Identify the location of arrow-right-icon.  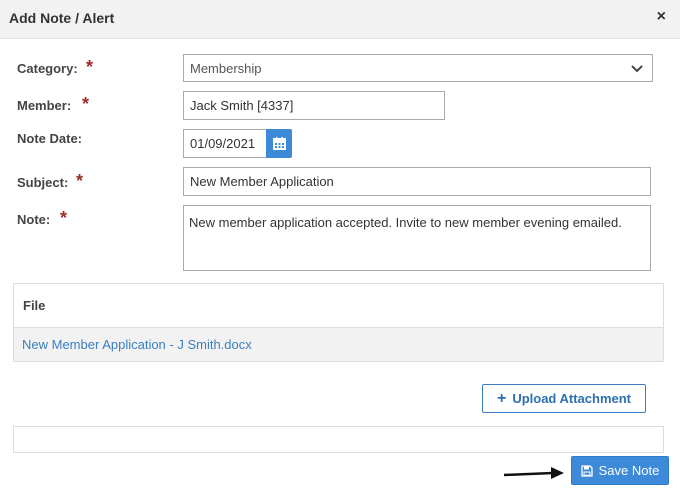
(533, 473).